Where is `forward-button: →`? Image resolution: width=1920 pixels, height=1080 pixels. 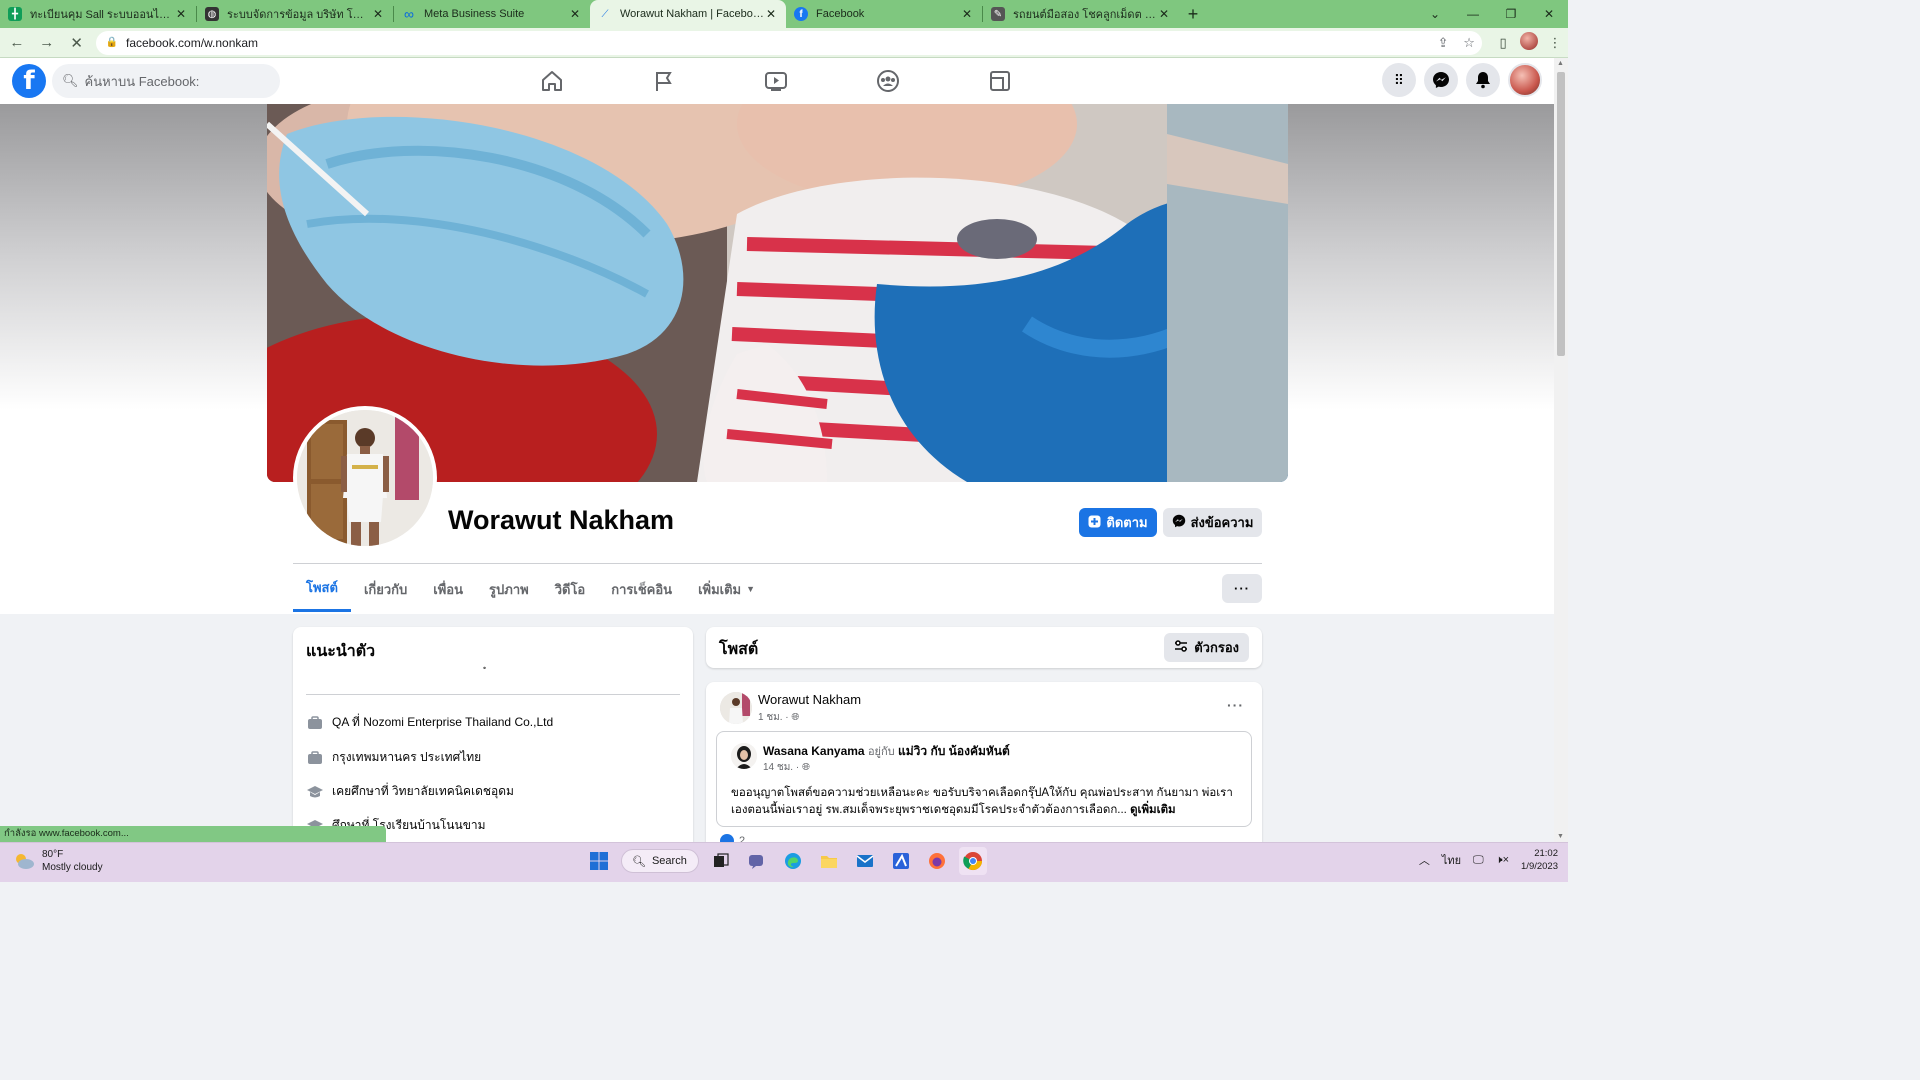
forward-button: → is located at coordinates (47, 43).